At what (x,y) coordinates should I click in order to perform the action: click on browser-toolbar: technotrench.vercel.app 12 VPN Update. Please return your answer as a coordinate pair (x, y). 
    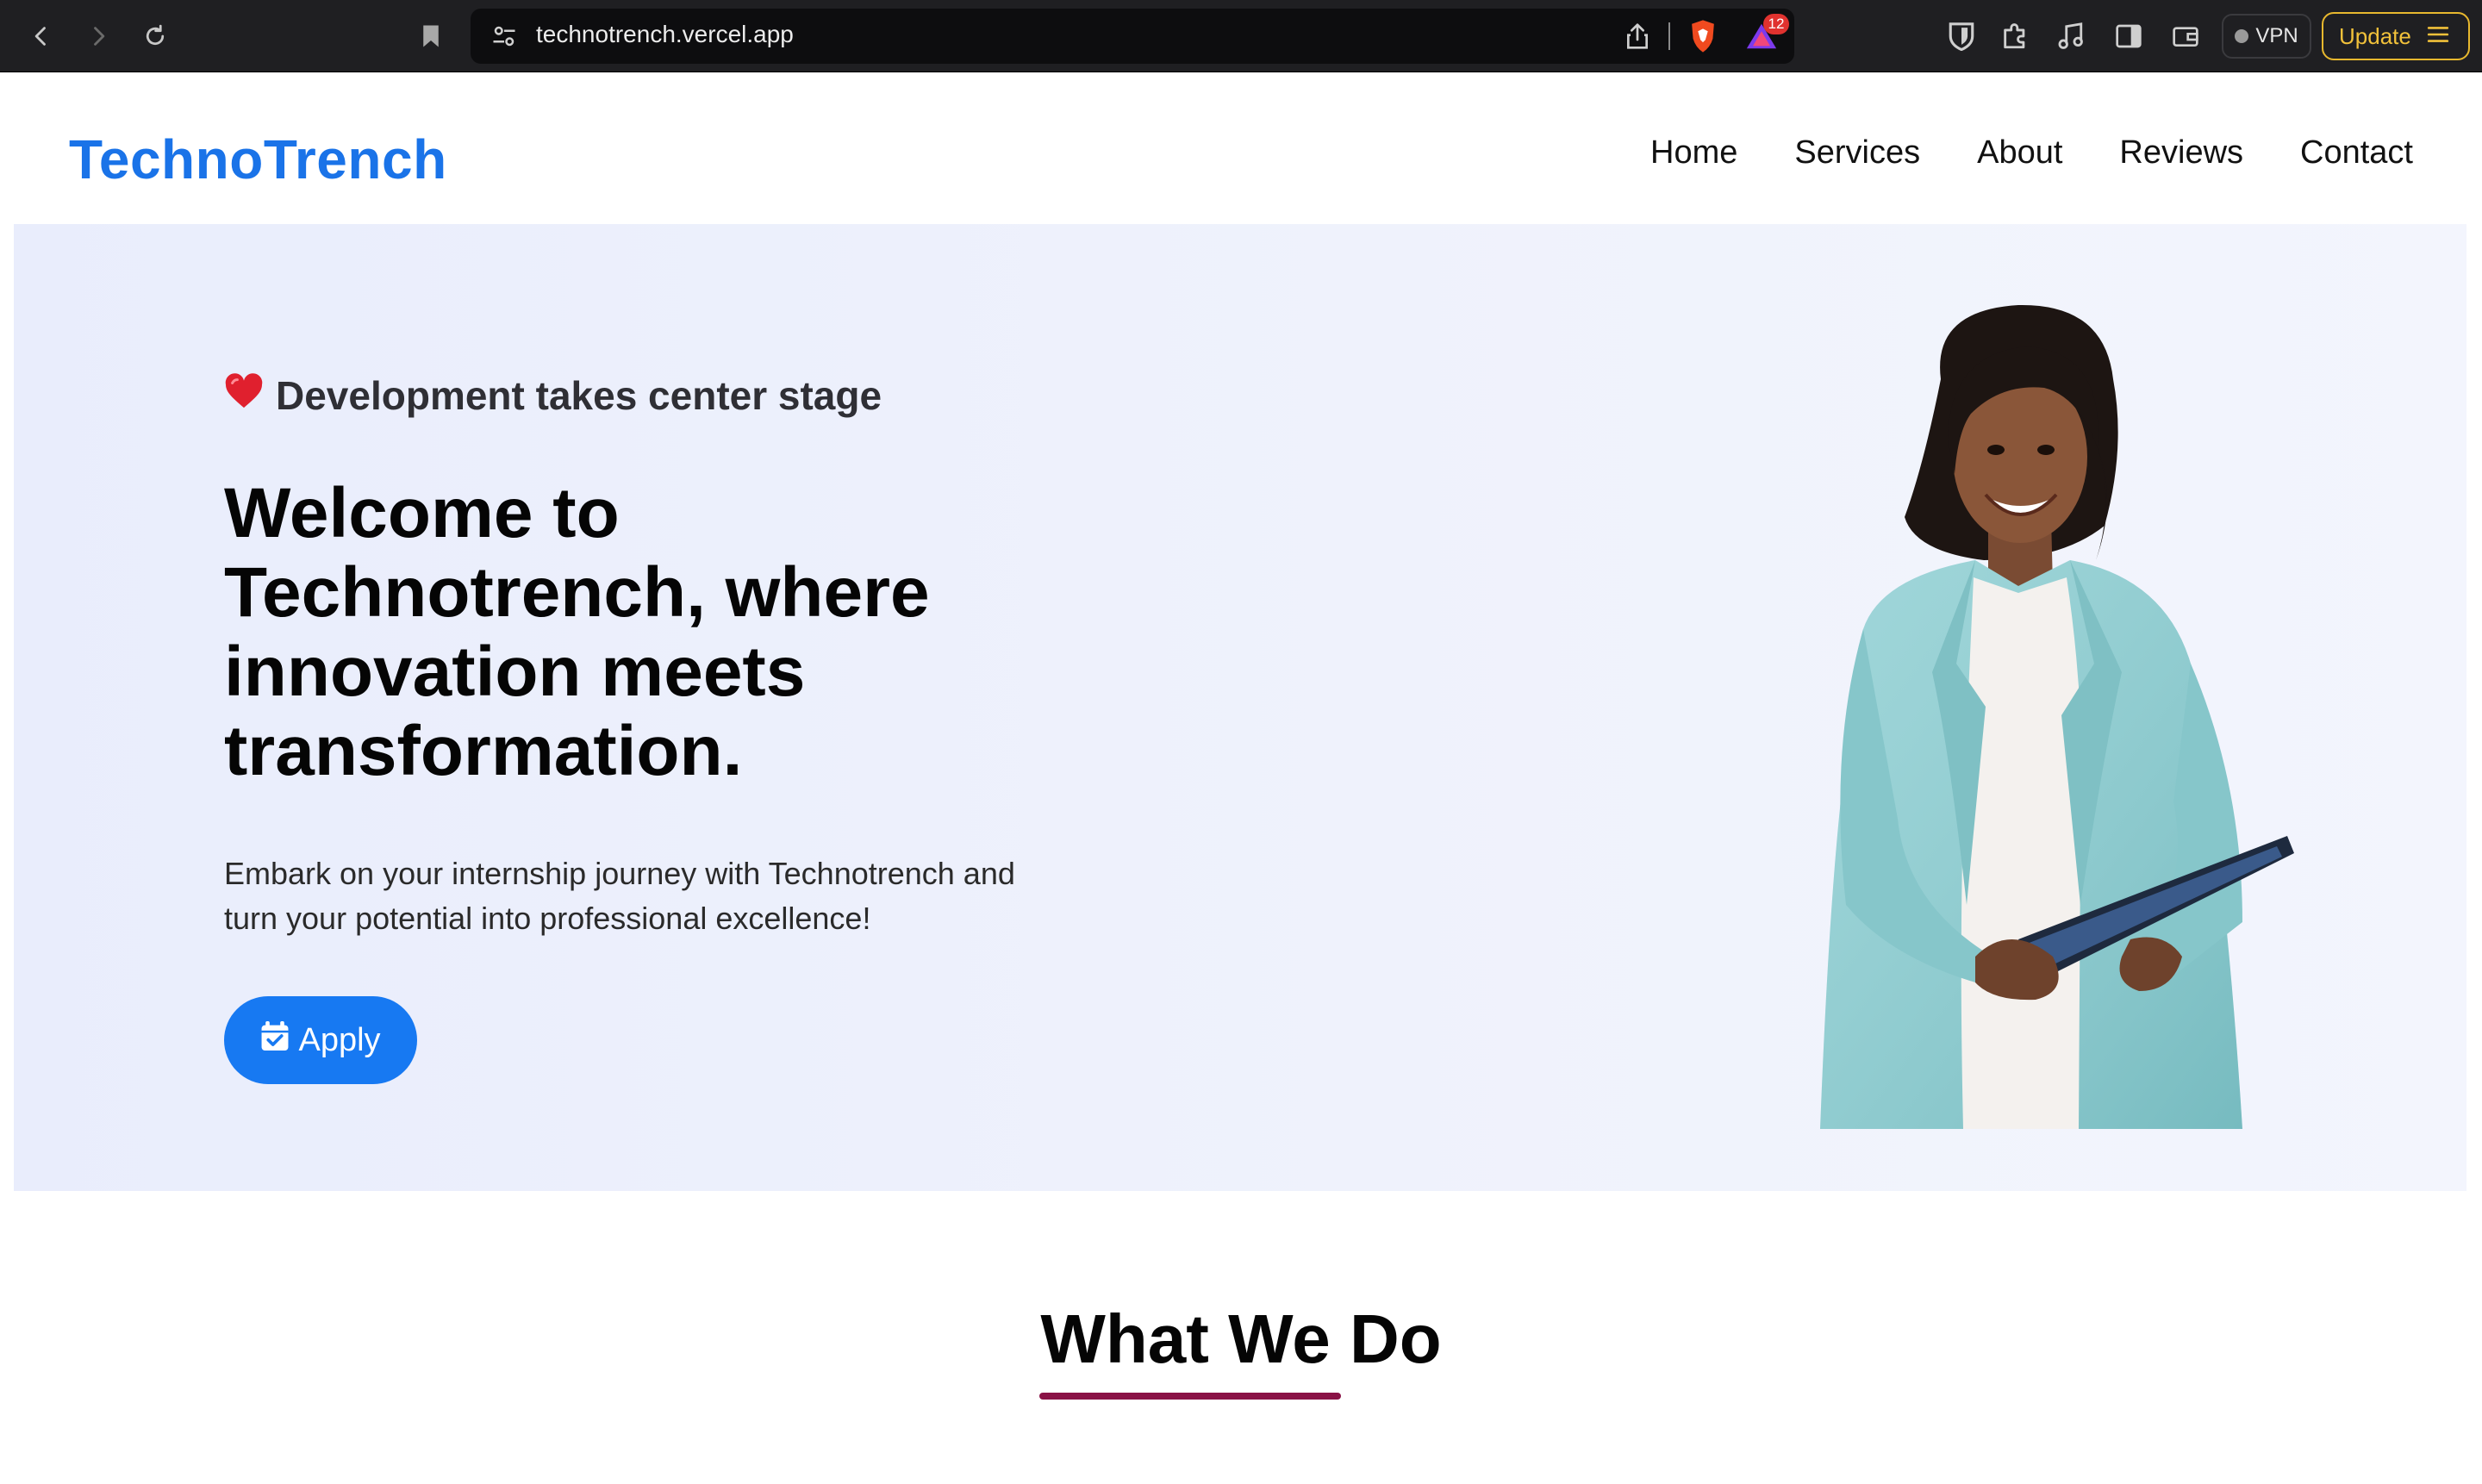
    Looking at the image, I should click on (1241, 36).